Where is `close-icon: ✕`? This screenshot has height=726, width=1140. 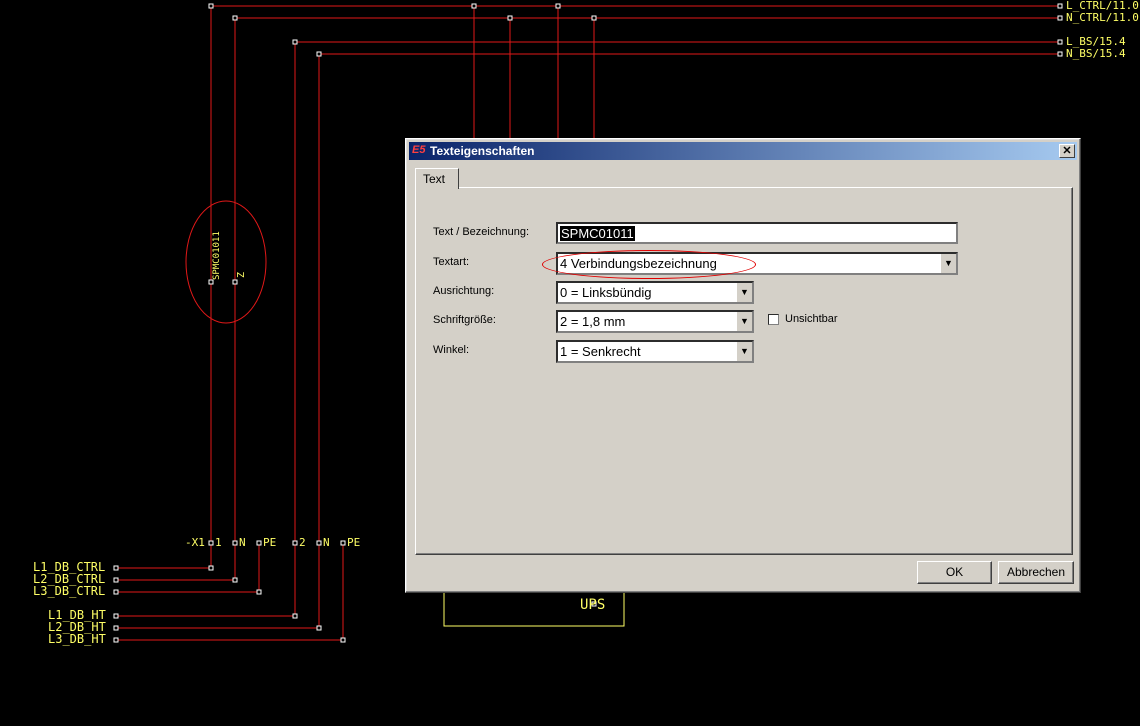 close-icon: ✕ is located at coordinates (1067, 151).